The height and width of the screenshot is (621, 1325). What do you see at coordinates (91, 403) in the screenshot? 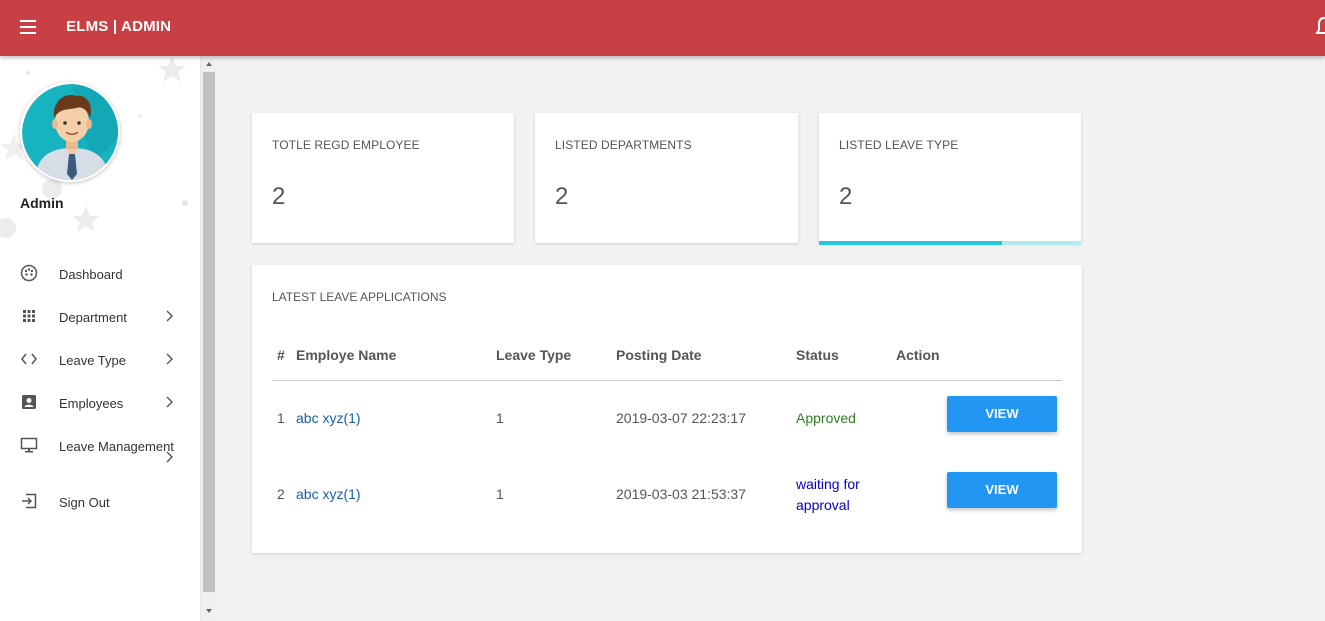
I see `sidebar-item-label: Employees` at bounding box center [91, 403].